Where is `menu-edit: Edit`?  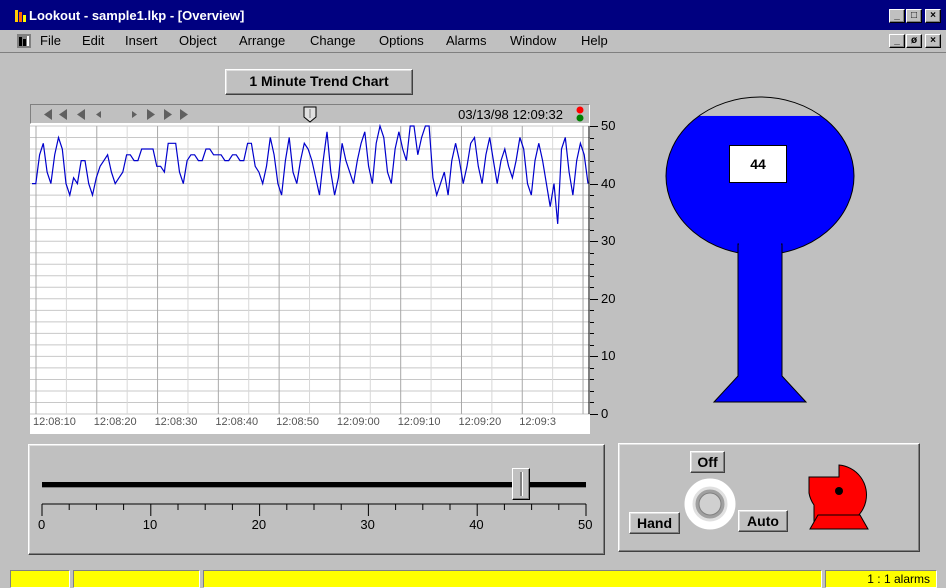 menu-edit: Edit is located at coordinates (93, 40).